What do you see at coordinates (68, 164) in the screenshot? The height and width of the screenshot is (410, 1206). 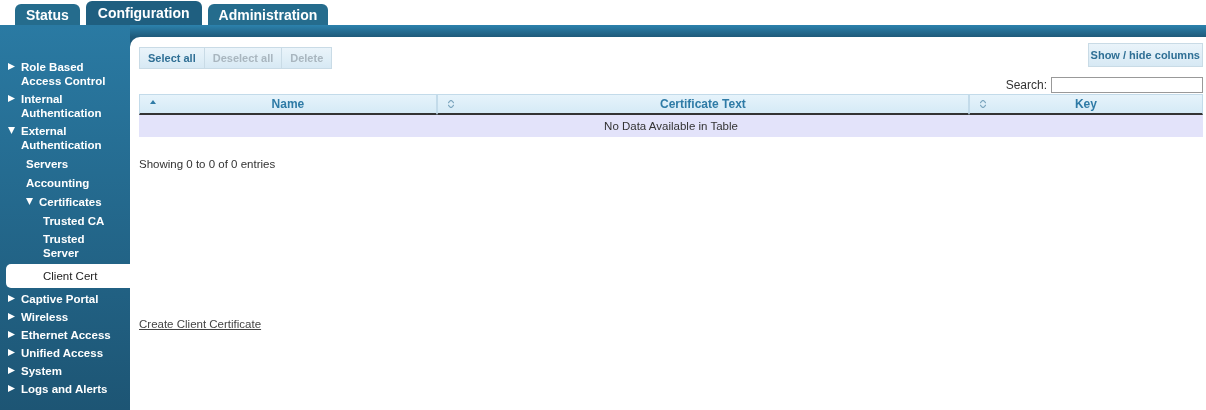 I see `nav-item: Servers` at bounding box center [68, 164].